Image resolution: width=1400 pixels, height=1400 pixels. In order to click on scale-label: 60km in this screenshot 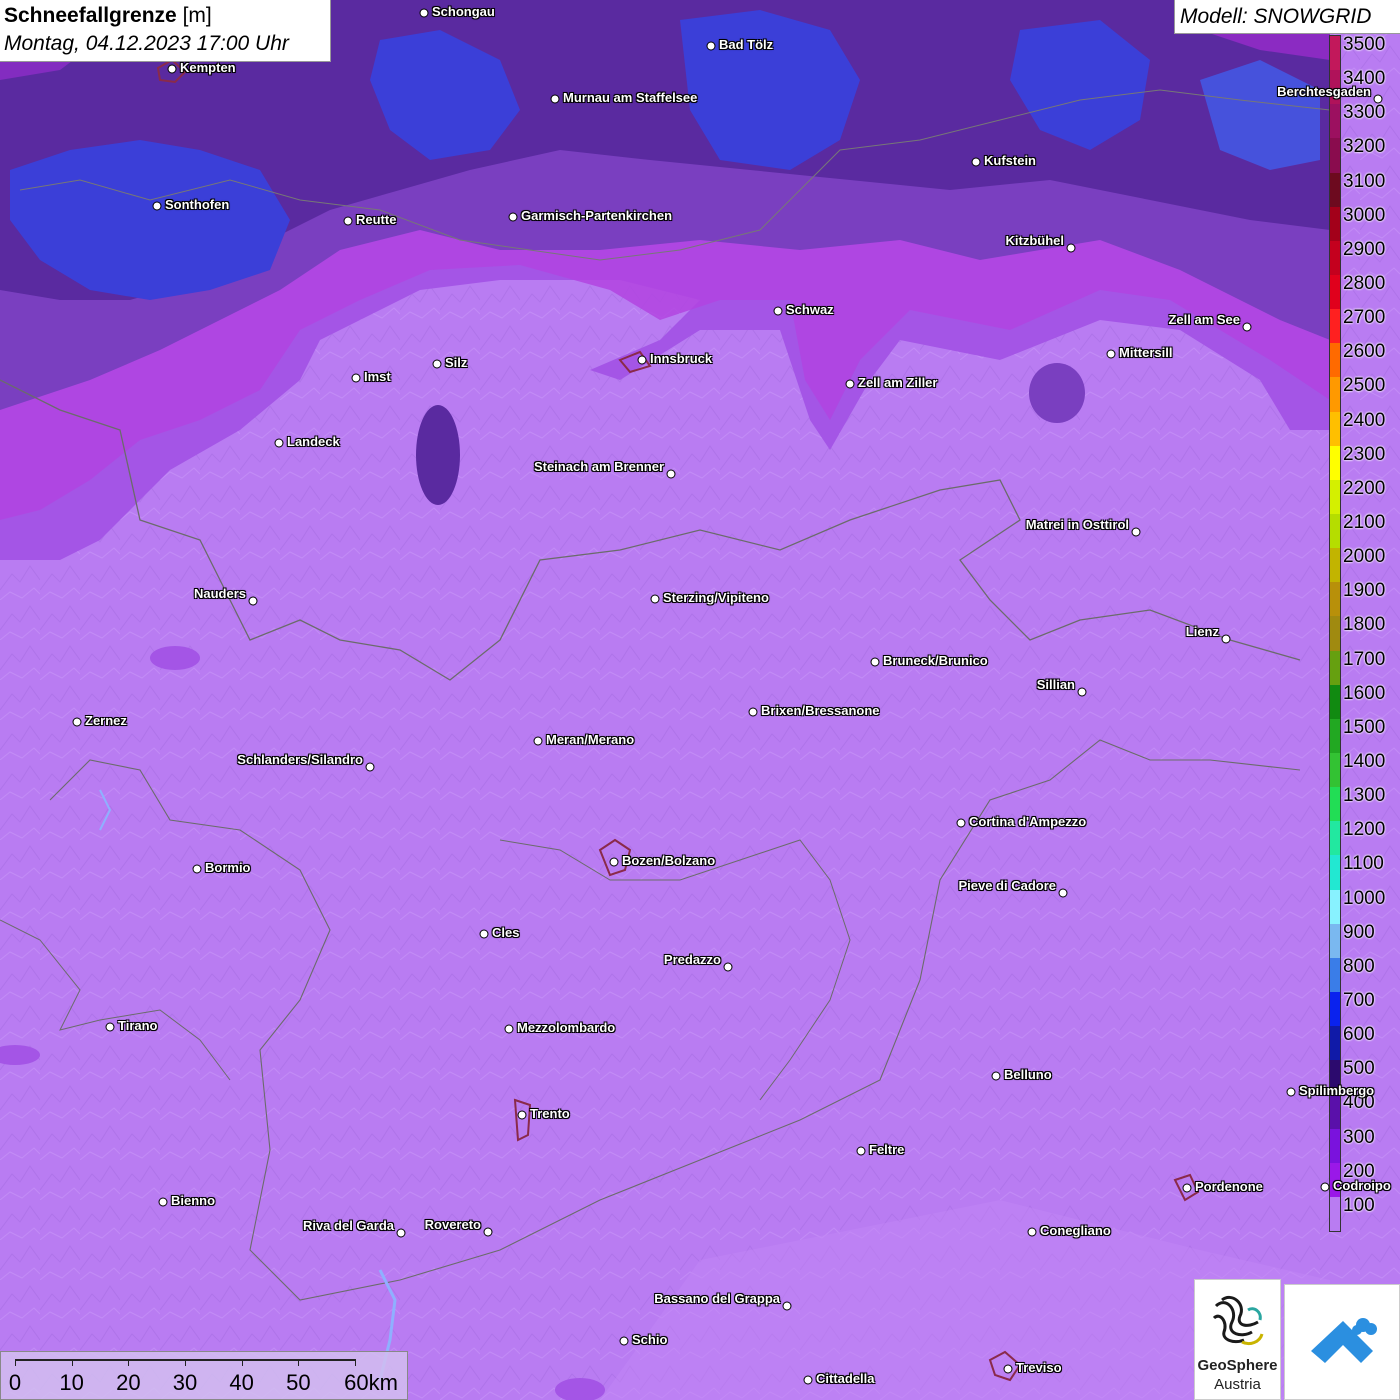, I will do `click(371, 1382)`.